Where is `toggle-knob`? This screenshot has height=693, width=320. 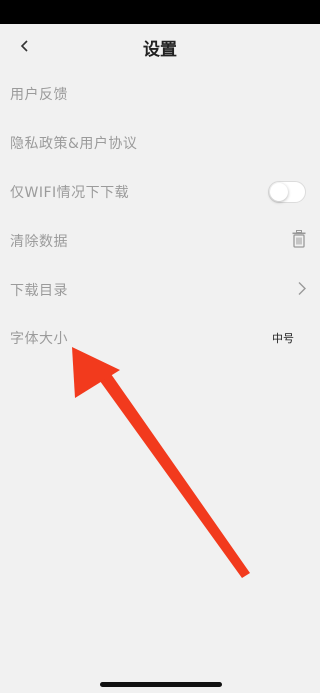
toggle-knob is located at coordinates (279, 191).